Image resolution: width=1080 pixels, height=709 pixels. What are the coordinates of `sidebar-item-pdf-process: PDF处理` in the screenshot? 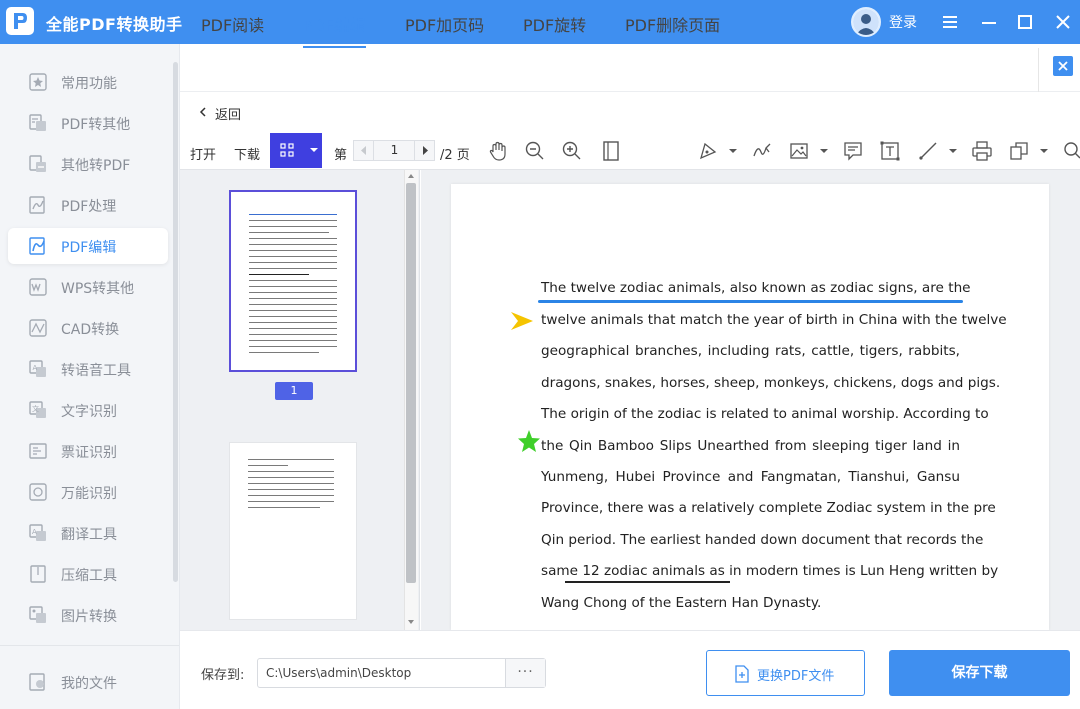 It's located at (88, 205).